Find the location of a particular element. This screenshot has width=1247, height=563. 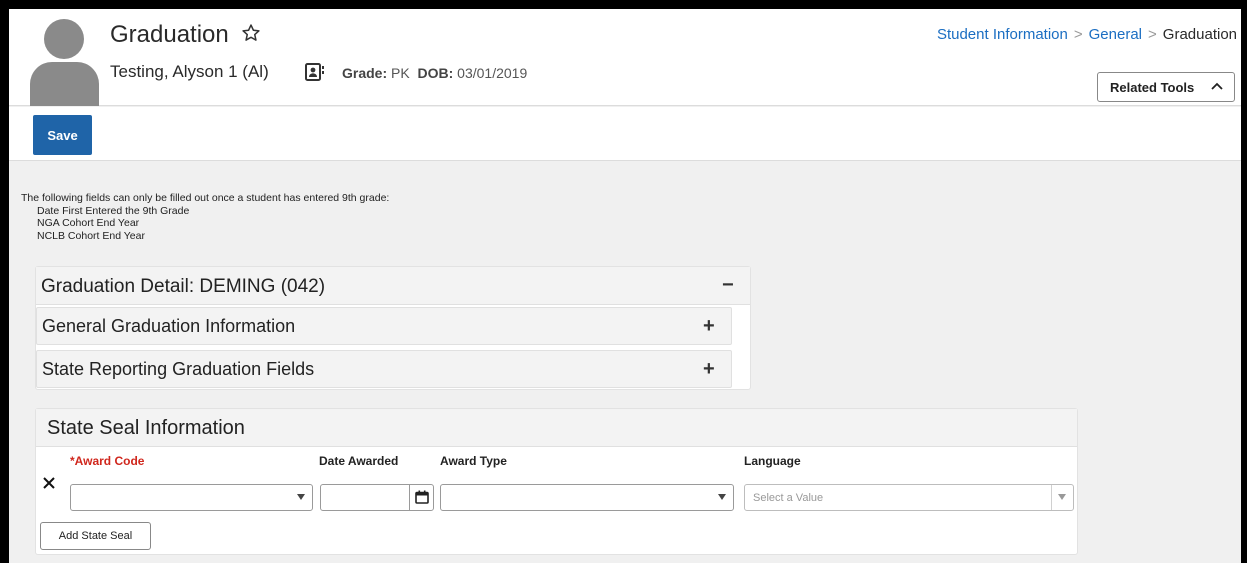

collapse-toggle: − is located at coordinates (728, 285).